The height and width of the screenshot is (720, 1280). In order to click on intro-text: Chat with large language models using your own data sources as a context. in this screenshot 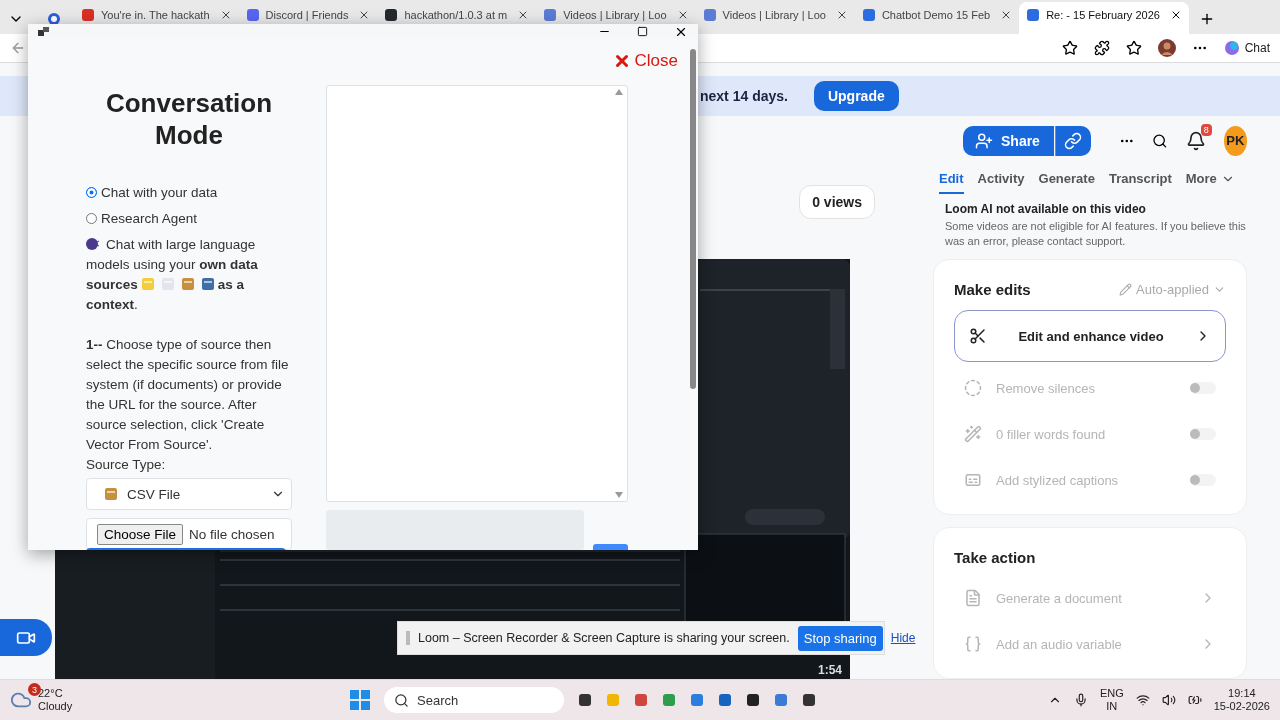, I will do `click(172, 275)`.